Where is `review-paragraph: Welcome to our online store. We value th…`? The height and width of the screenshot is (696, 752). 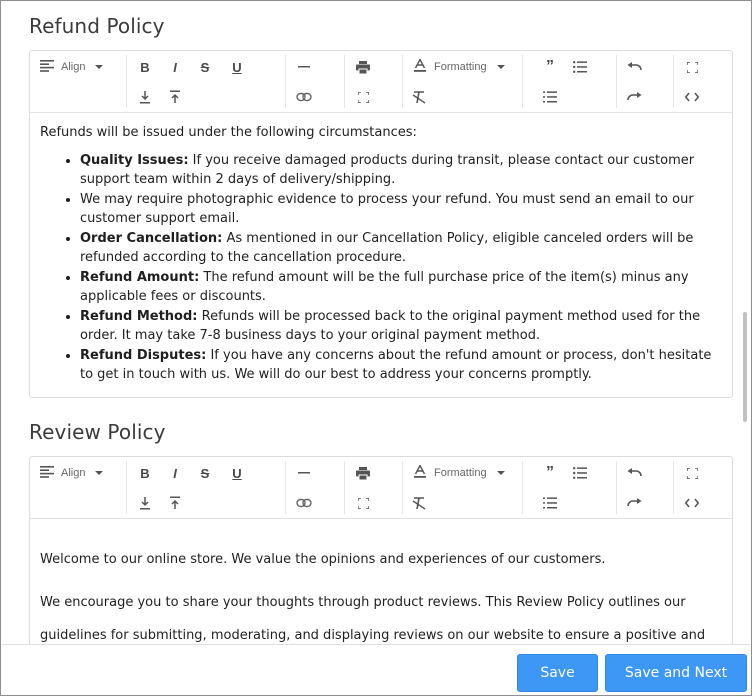
review-paragraph: Welcome to our online store. We value th… is located at coordinates (323, 559).